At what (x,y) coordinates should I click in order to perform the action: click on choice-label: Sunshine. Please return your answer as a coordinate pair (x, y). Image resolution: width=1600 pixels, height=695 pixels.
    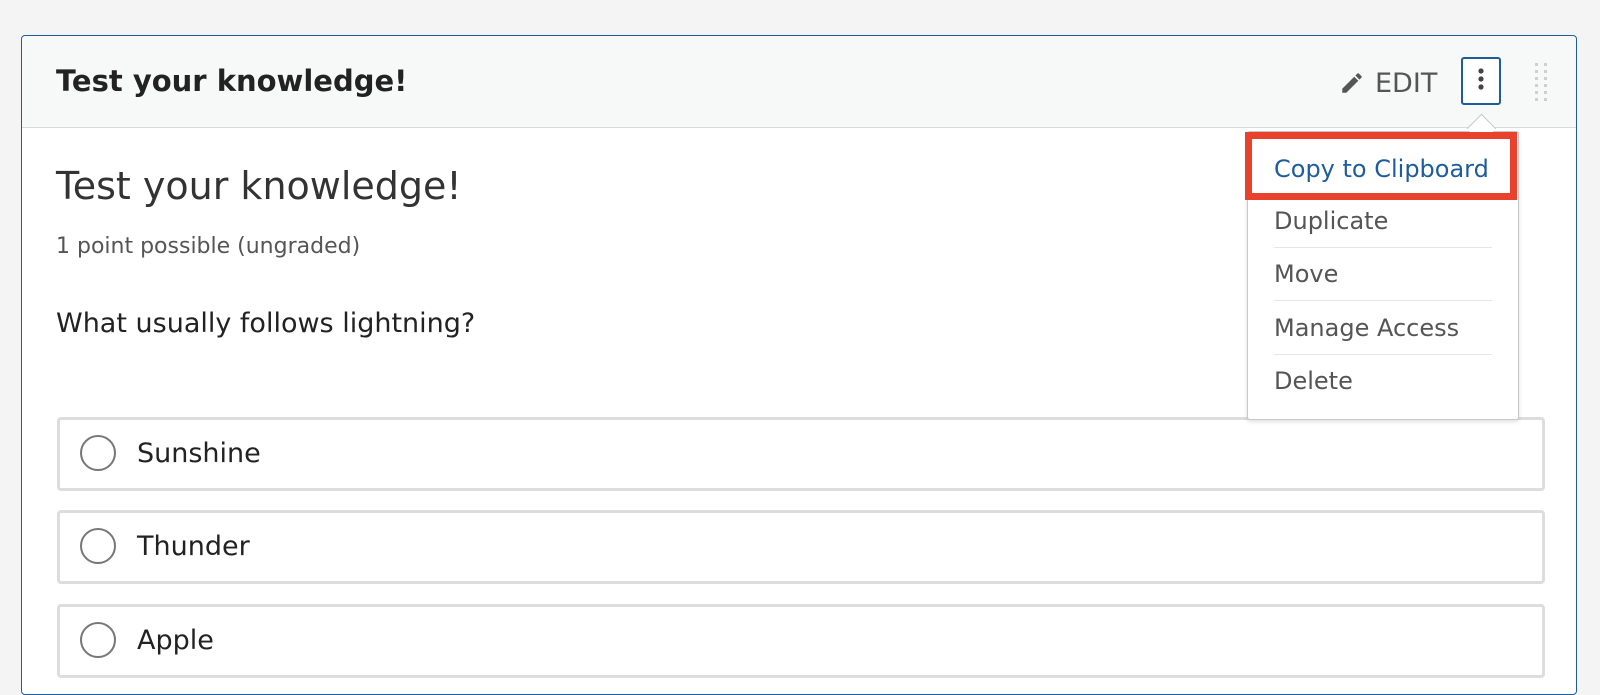
    Looking at the image, I should click on (199, 453).